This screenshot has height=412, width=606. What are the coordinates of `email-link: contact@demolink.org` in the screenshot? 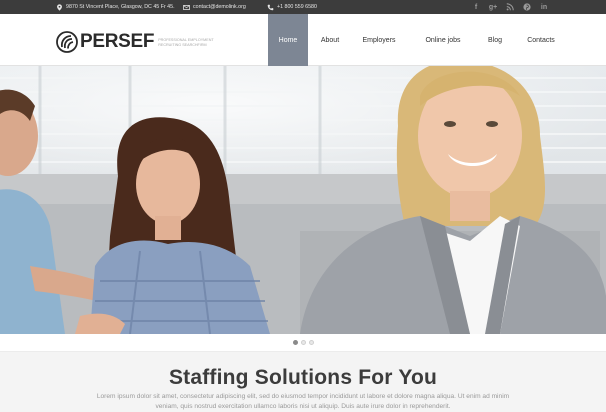 It's located at (219, 7).